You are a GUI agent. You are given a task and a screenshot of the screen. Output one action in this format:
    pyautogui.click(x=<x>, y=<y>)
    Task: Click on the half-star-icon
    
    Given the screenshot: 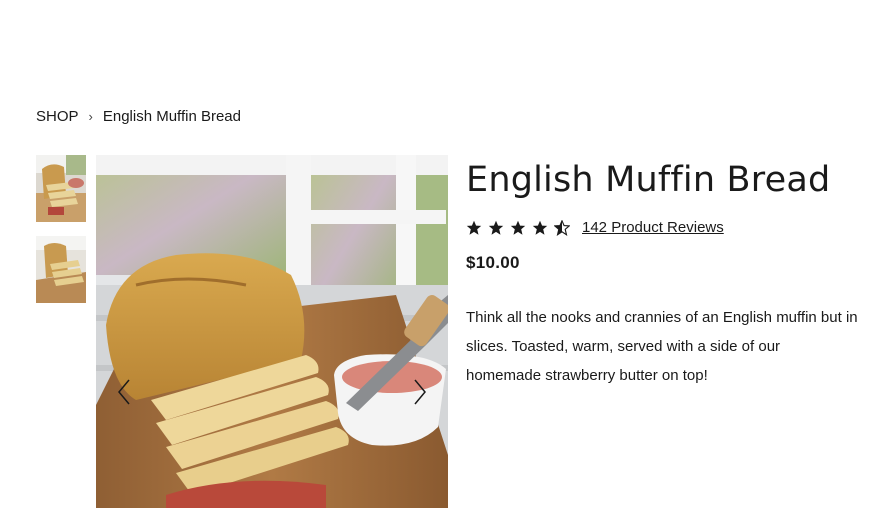 What is the action you would take?
    pyautogui.click(x=562, y=227)
    